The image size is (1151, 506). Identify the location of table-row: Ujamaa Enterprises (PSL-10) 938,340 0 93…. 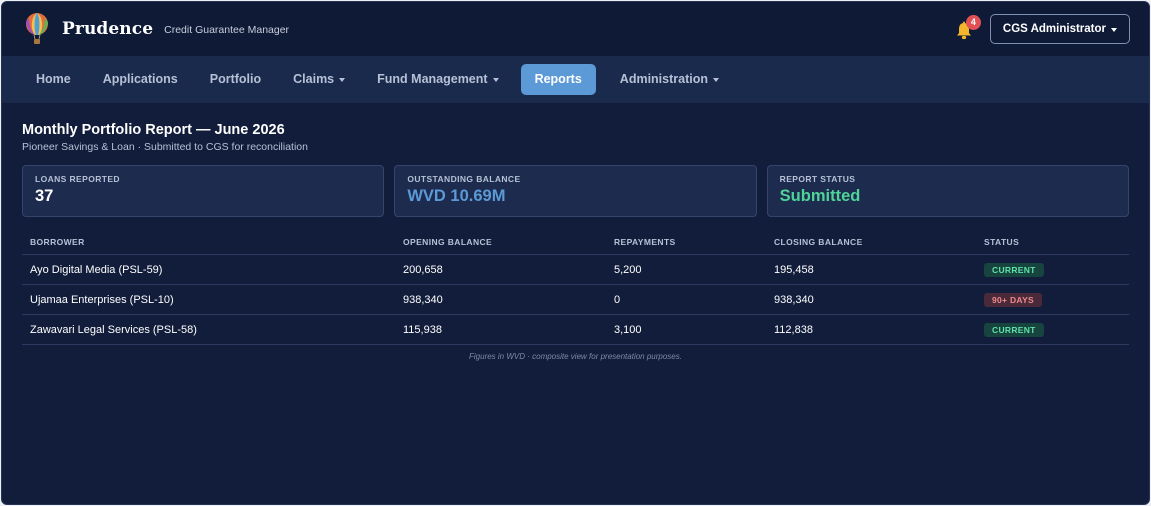
(575, 299).